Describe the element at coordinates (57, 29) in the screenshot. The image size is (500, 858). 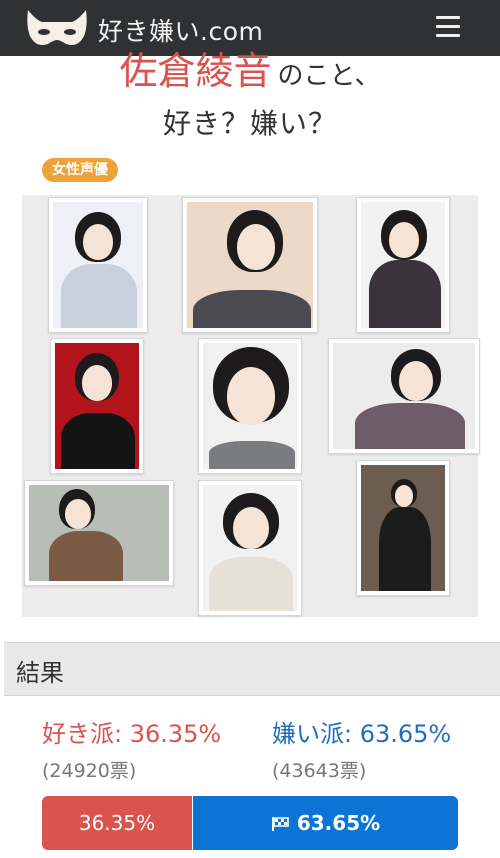
I see `mask-logo-icon` at that location.